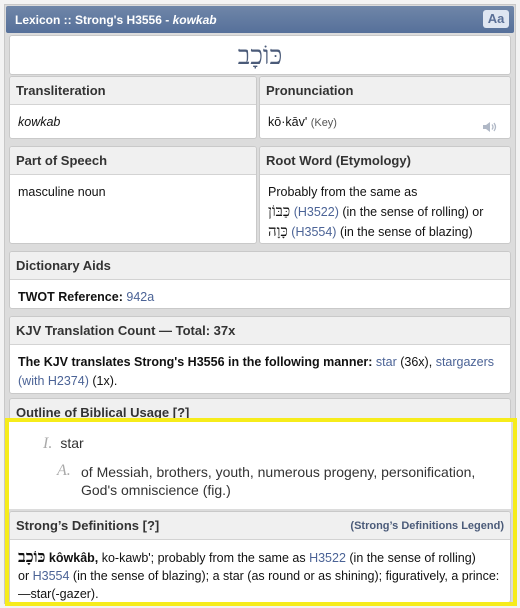 This screenshot has width=520, height=608. What do you see at coordinates (103, 381) in the screenshot?
I see `kjv-stargazers-count: (1x).` at bounding box center [103, 381].